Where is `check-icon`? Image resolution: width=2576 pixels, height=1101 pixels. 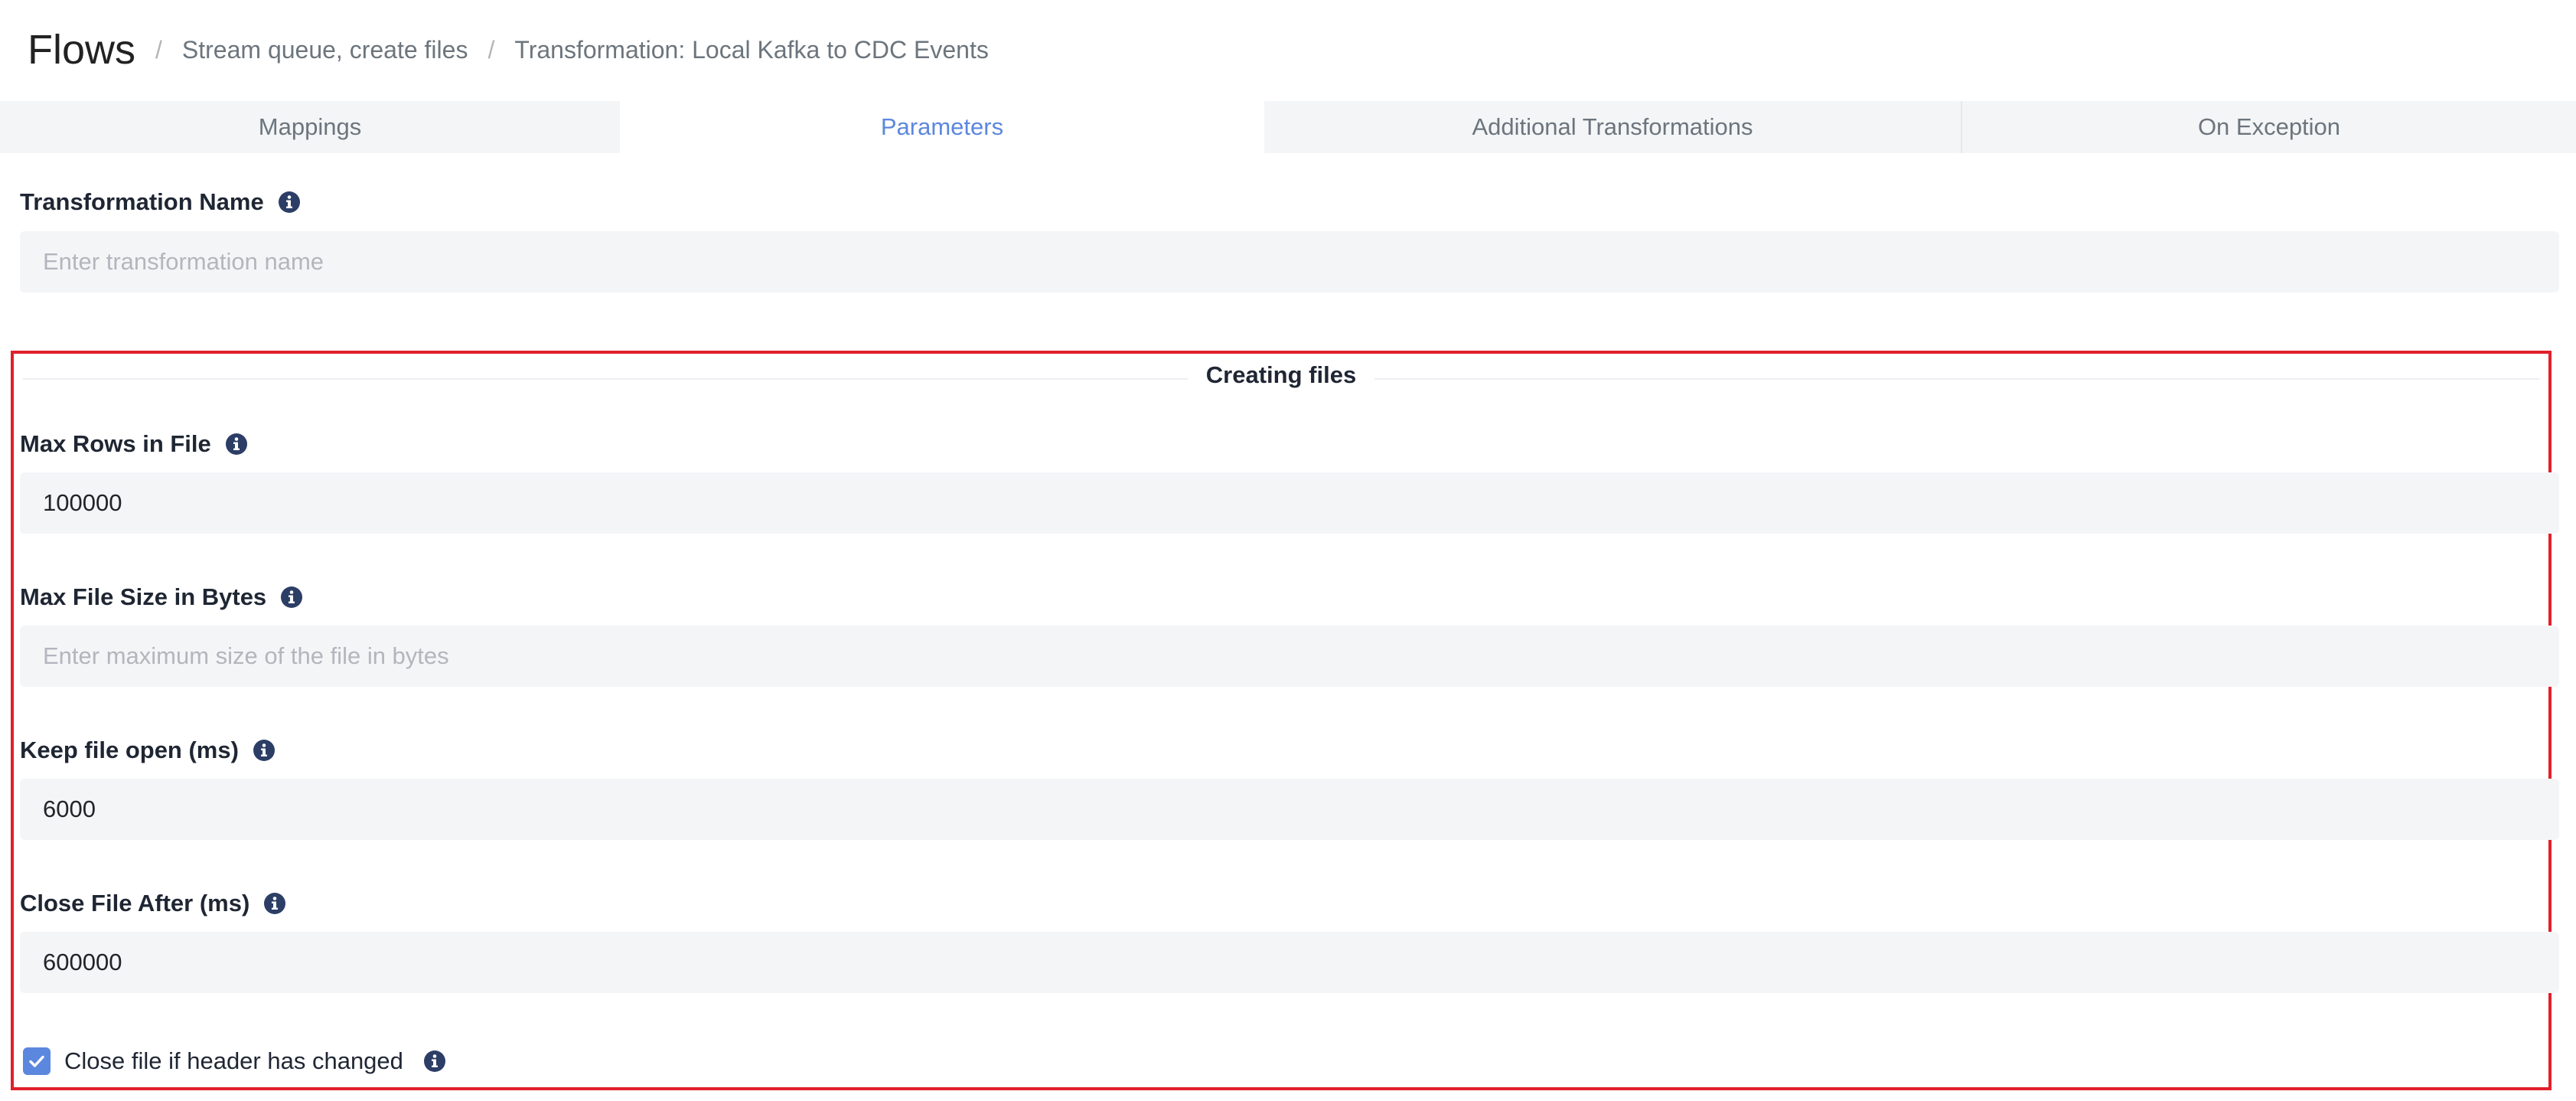 check-icon is located at coordinates (36, 1061).